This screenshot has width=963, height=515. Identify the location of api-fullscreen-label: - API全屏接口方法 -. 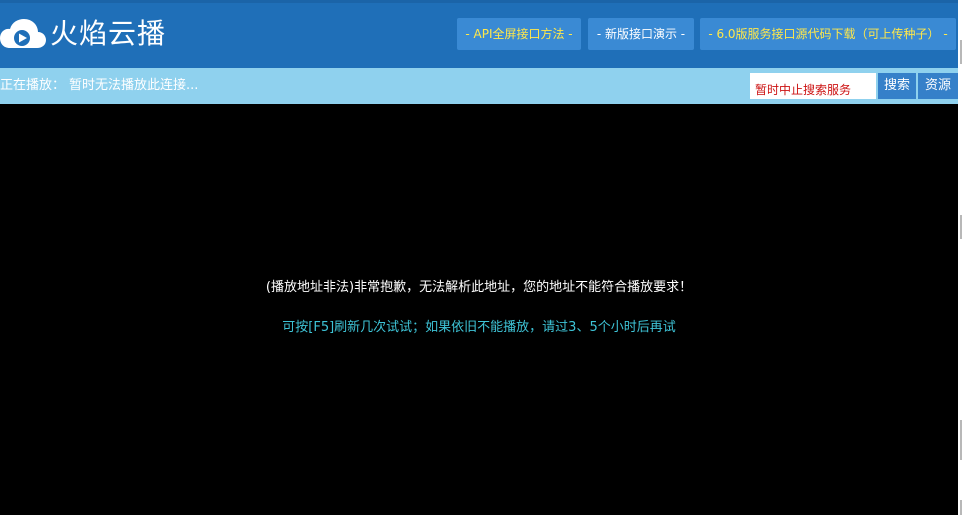
(519, 34).